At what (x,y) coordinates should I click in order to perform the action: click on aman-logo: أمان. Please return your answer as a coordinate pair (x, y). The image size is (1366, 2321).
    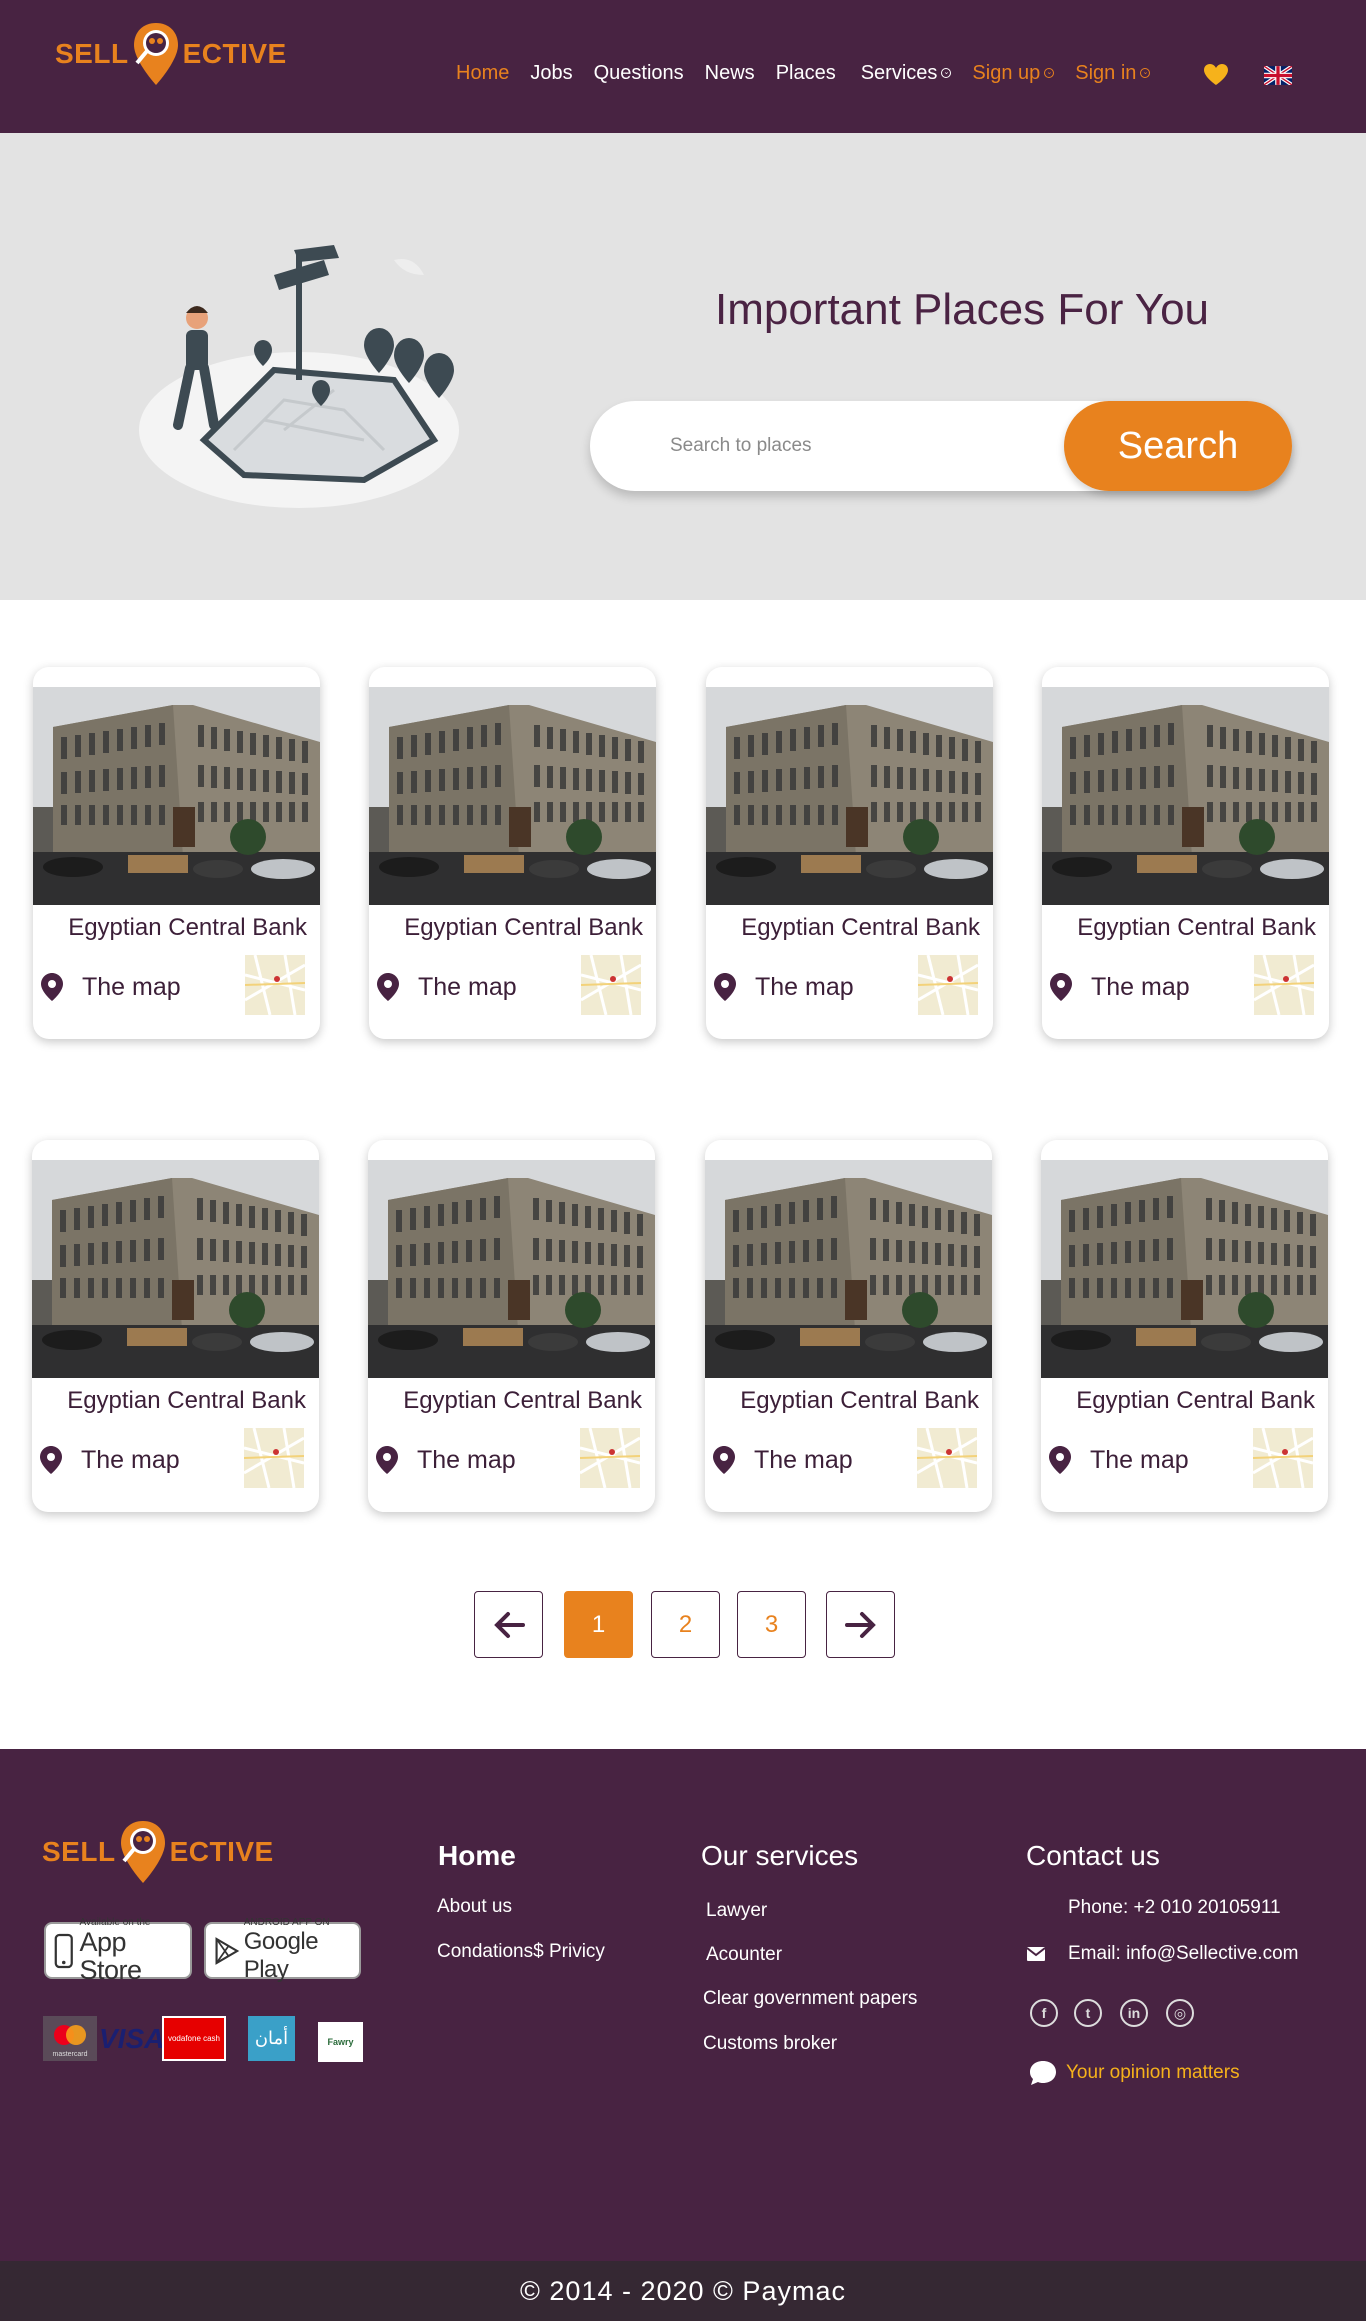
    Looking at the image, I should click on (271, 2038).